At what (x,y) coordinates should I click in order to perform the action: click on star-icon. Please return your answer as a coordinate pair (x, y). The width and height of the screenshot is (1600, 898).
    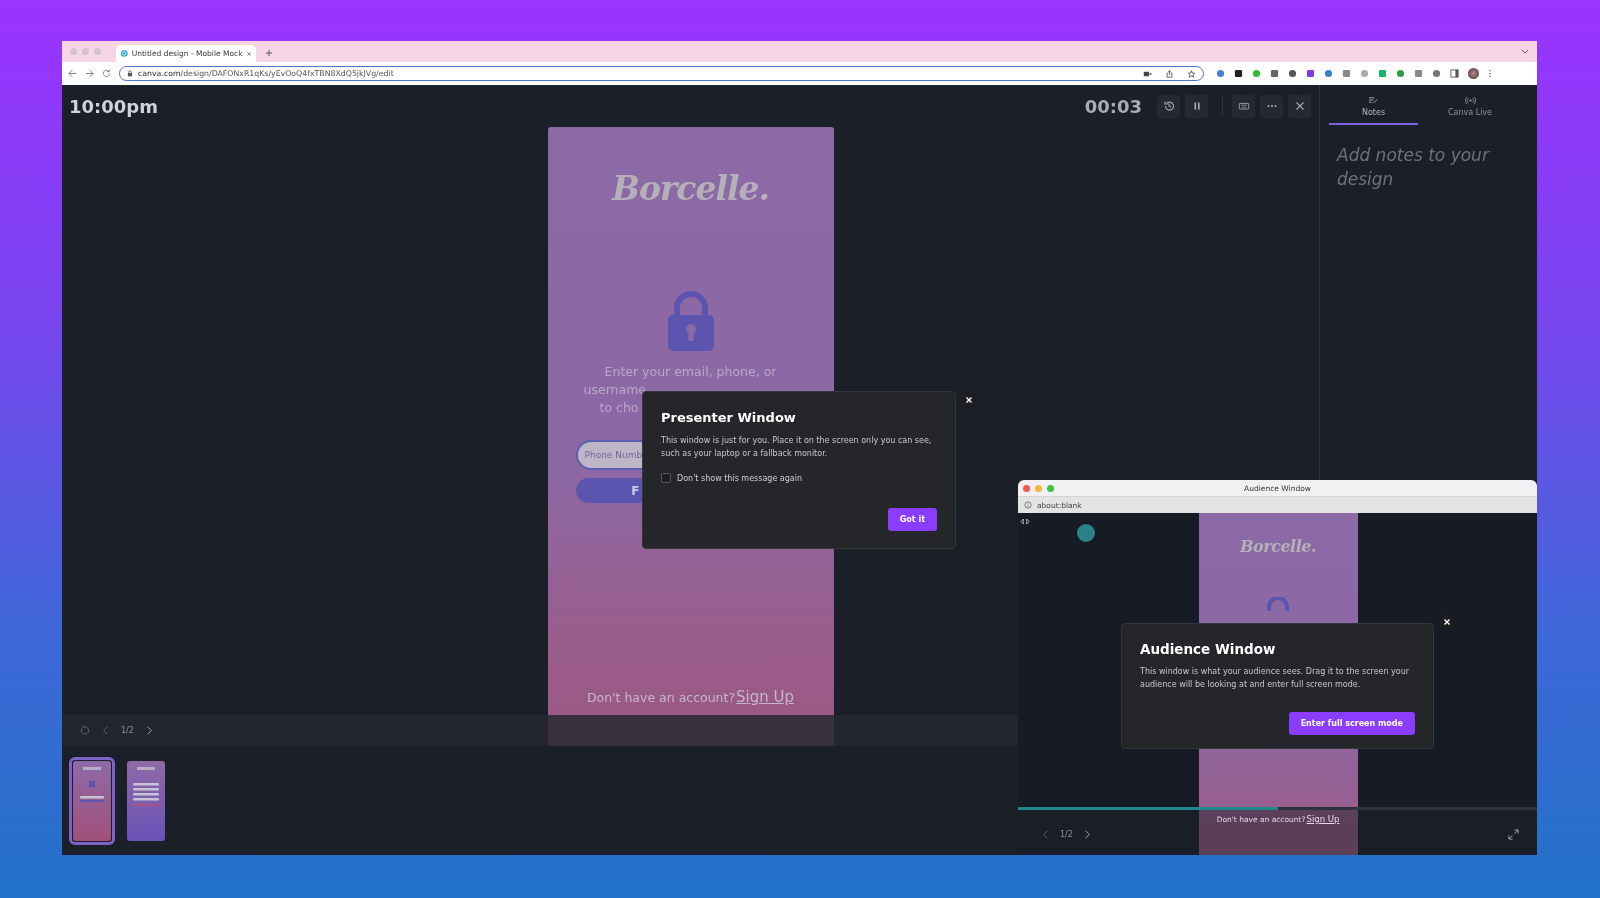
    Looking at the image, I should click on (1191, 73).